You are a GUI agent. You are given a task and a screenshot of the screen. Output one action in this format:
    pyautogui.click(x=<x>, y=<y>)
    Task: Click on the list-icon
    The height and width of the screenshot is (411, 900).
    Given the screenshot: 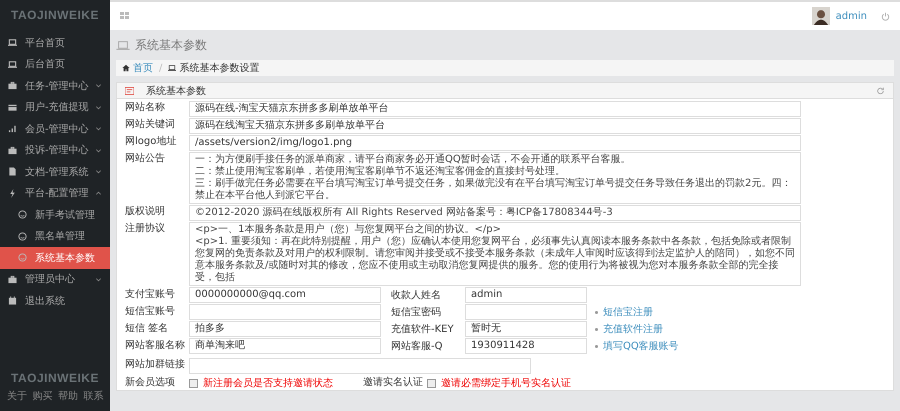 What is the action you would take?
    pyautogui.click(x=129, y=90)
    